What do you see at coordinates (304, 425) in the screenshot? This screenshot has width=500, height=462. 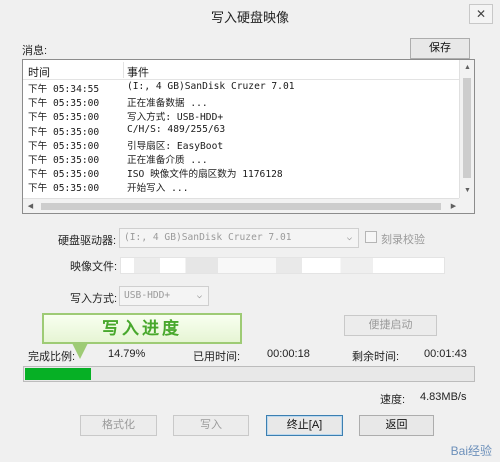 I see `stop-button: 终止[A]` at bounding box center [304, 425].